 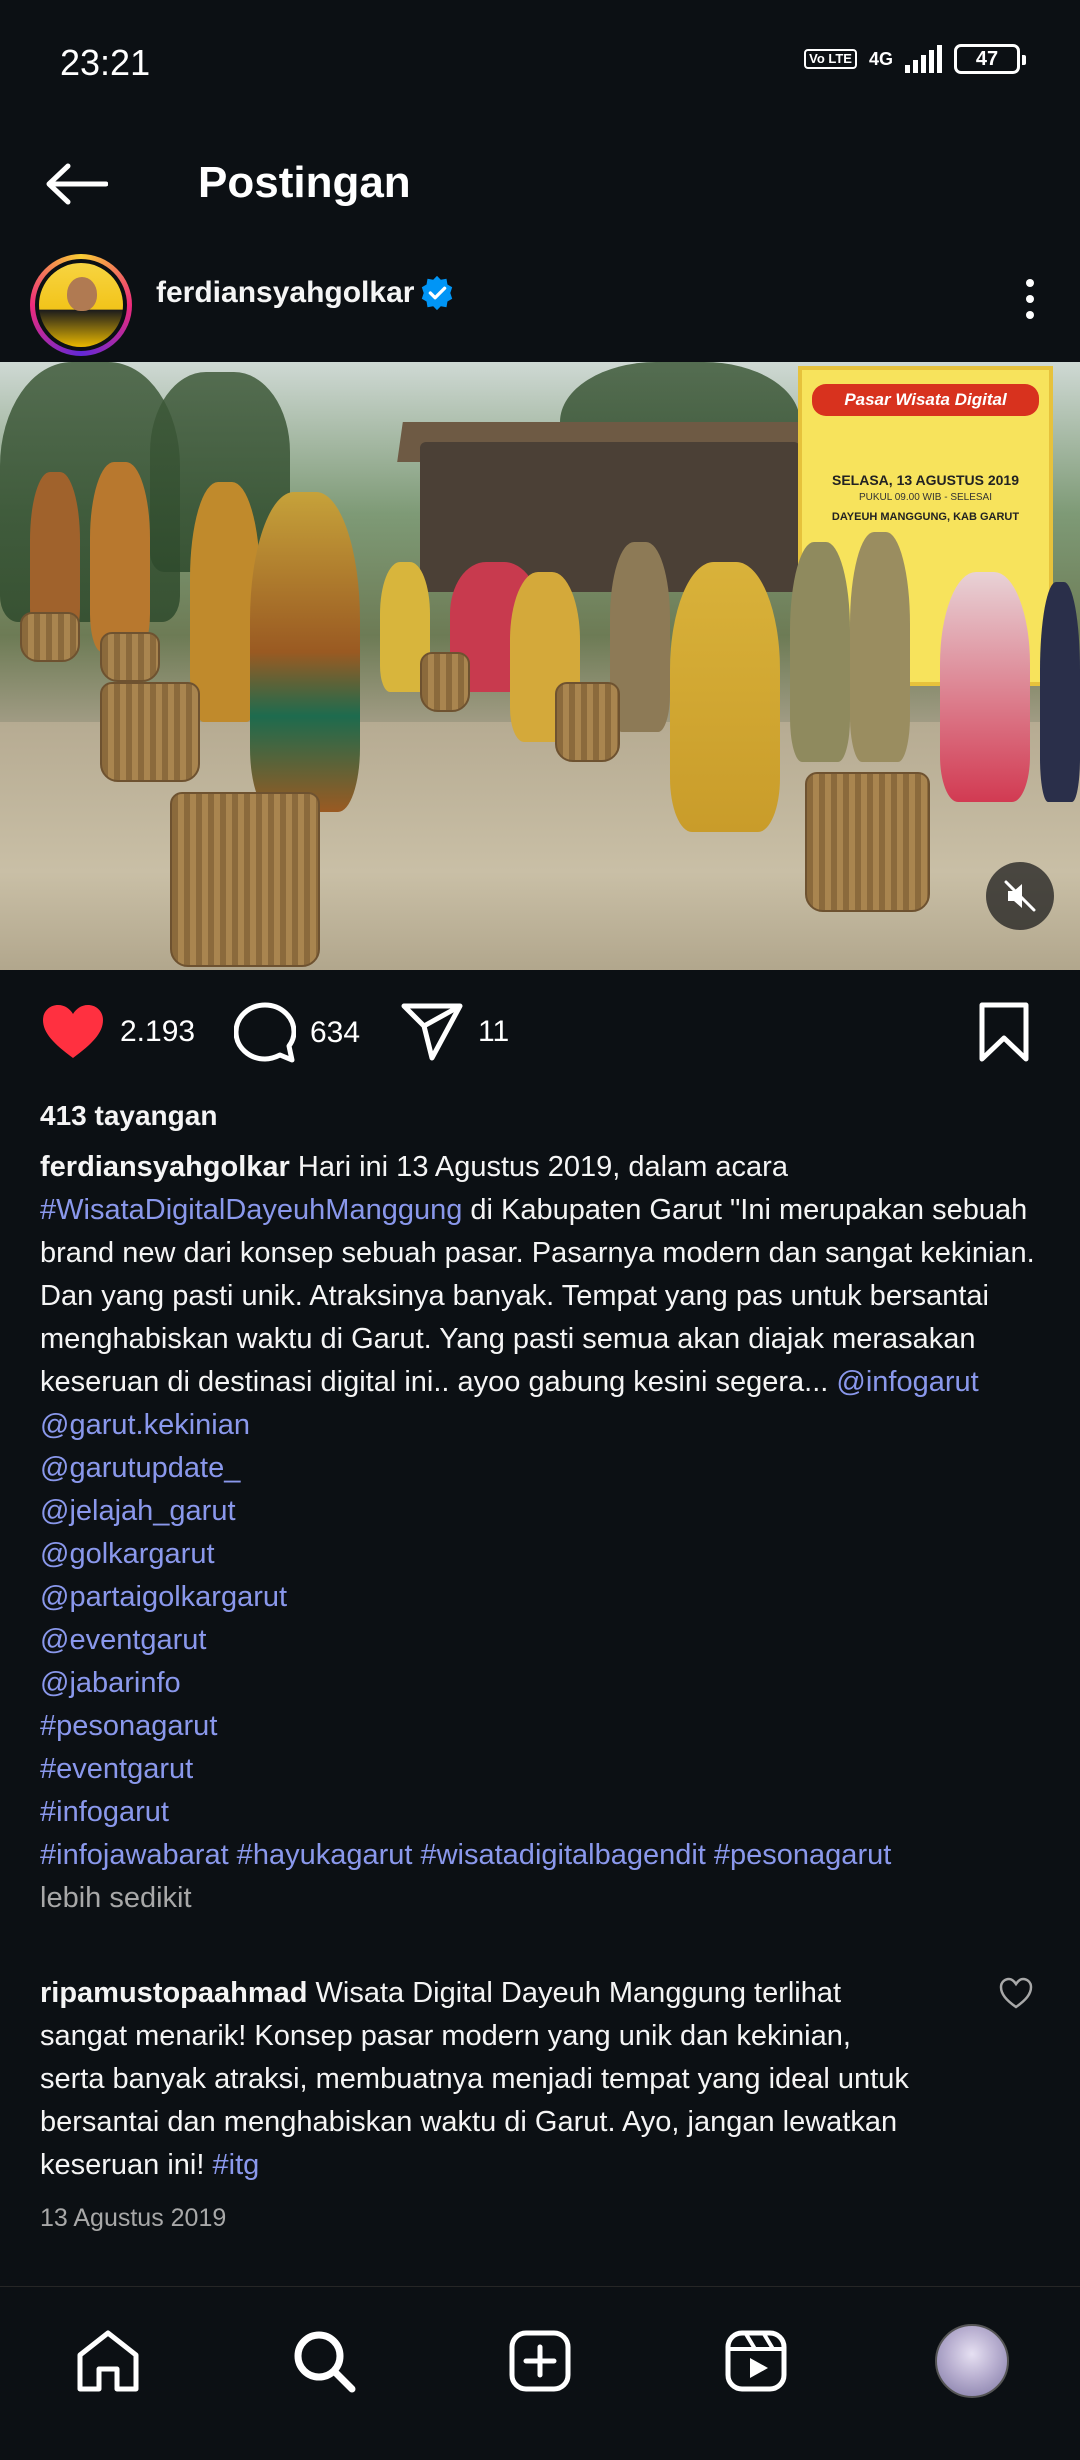 What do you see at coordinates (165, 1167) in the screenshot?
I see `caption-username: ferdiansyahgolkar` at bounding box center [165, 1167].